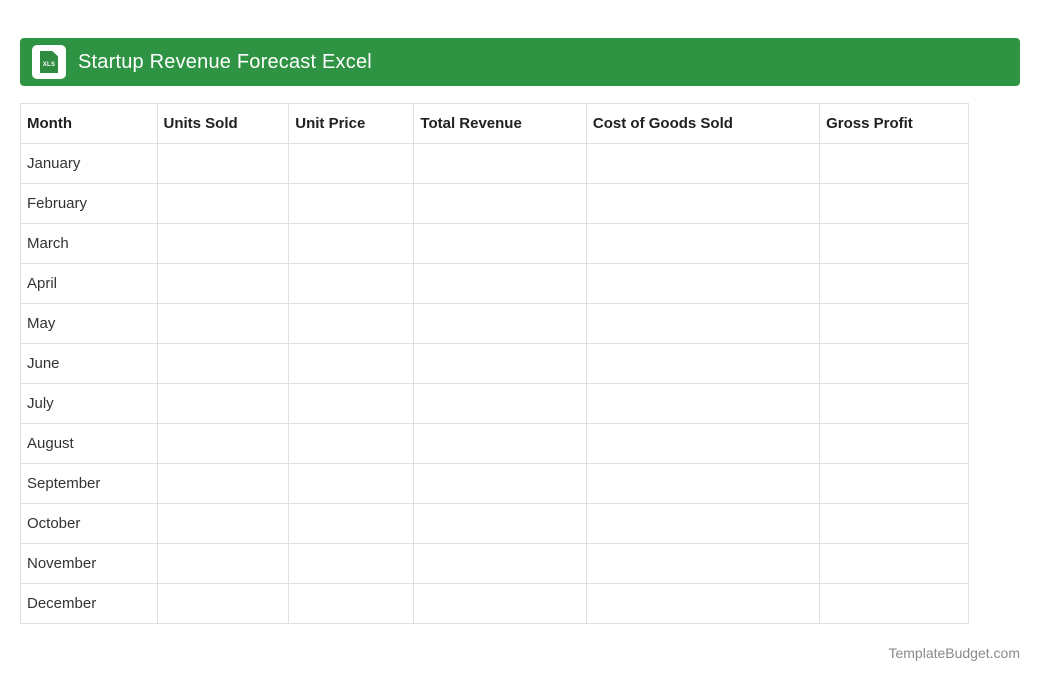 The image size is (1040, 680). What do you see at coordinates (89, 483) in the screenshot?
I see `month-cell: September` at bounding box center [89, 483].